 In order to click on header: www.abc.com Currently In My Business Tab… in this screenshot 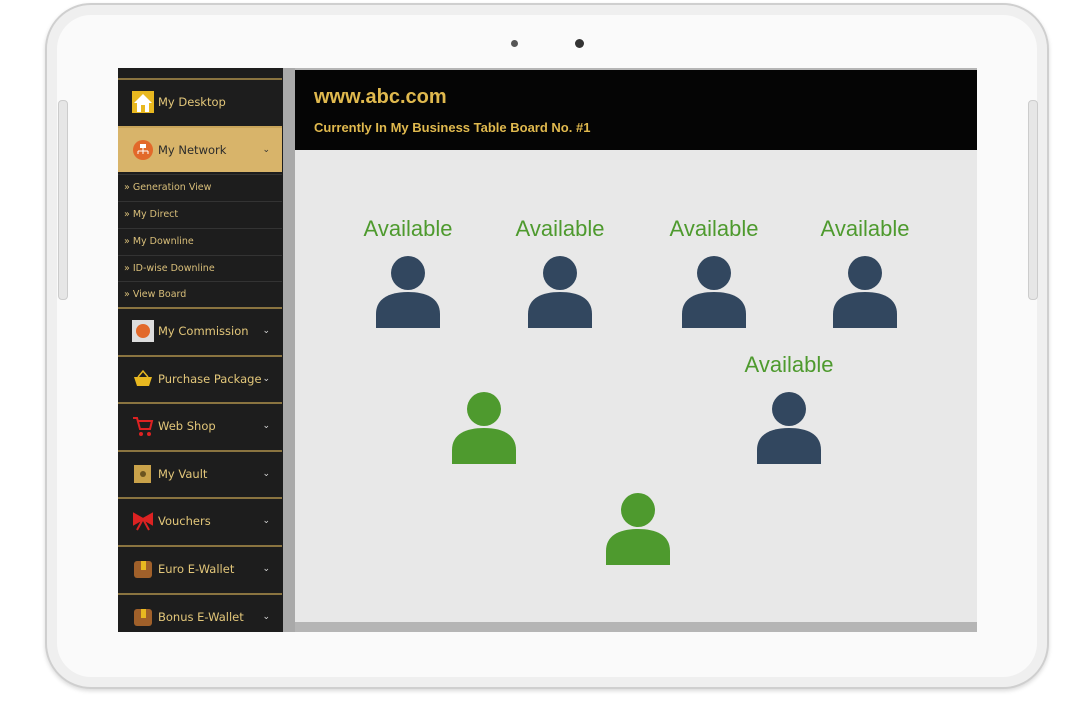, I will do `click(636, 110)`.